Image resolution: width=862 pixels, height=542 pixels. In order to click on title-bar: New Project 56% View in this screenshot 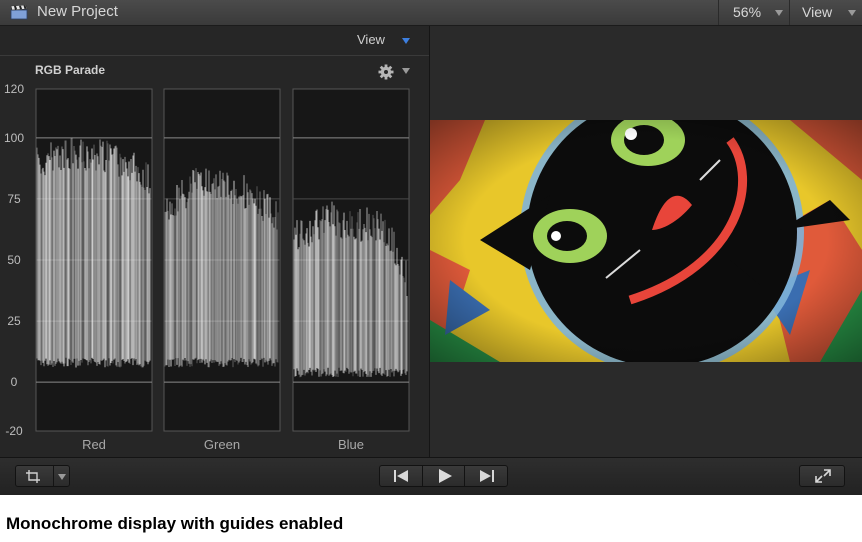, I will do `click(431, 13)`.